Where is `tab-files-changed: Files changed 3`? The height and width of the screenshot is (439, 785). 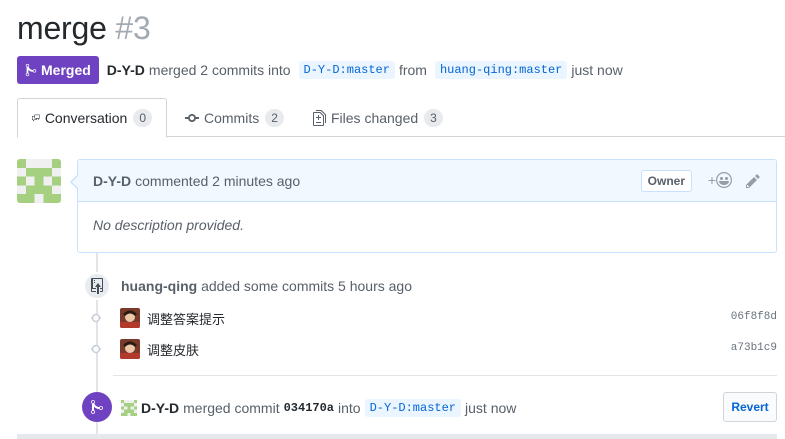 tab-files-changed: Files changed 3 is located at coordinates (378, 117).